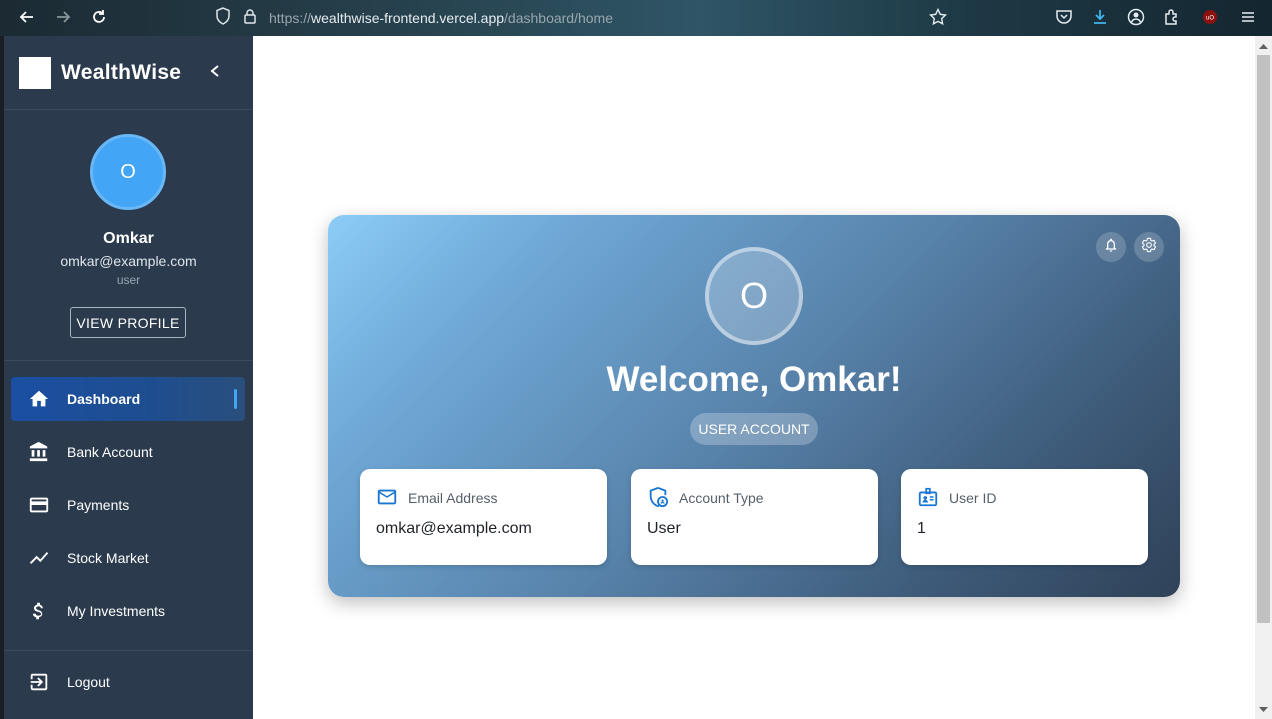 This screenshot has height=719, width=1272. I want to click on shield-account-icon, so click(658, 497).